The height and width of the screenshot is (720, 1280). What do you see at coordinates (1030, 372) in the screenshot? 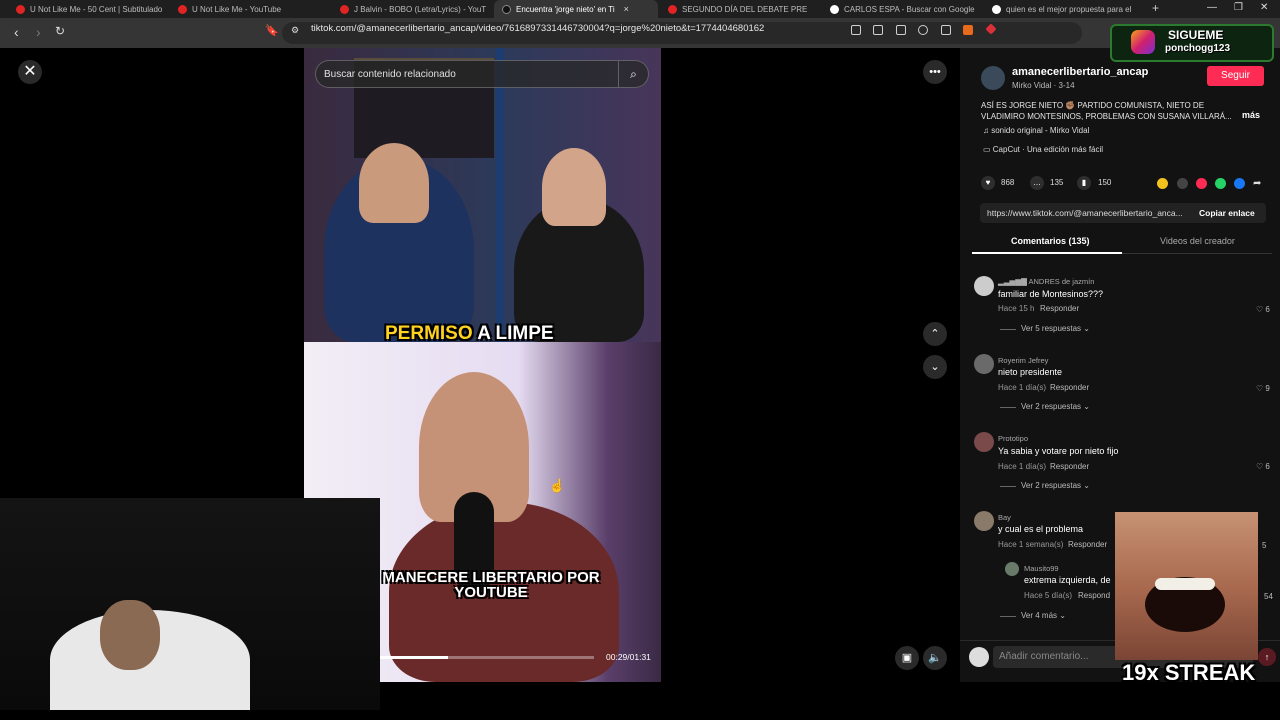
I see `comment-text: nieto presidente` at bounding box center [1030, 372].